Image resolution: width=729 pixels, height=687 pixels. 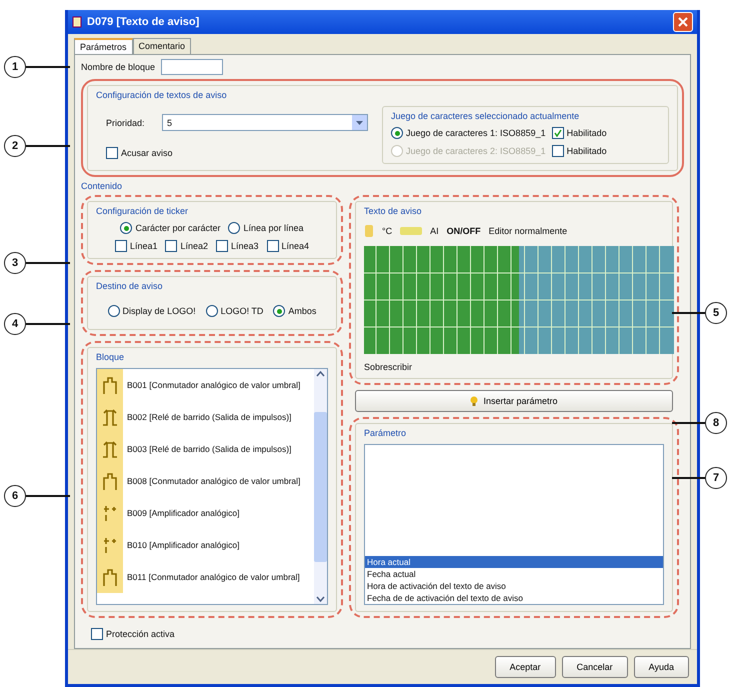 I want to click on document-icon, so click(x=77, y=22).